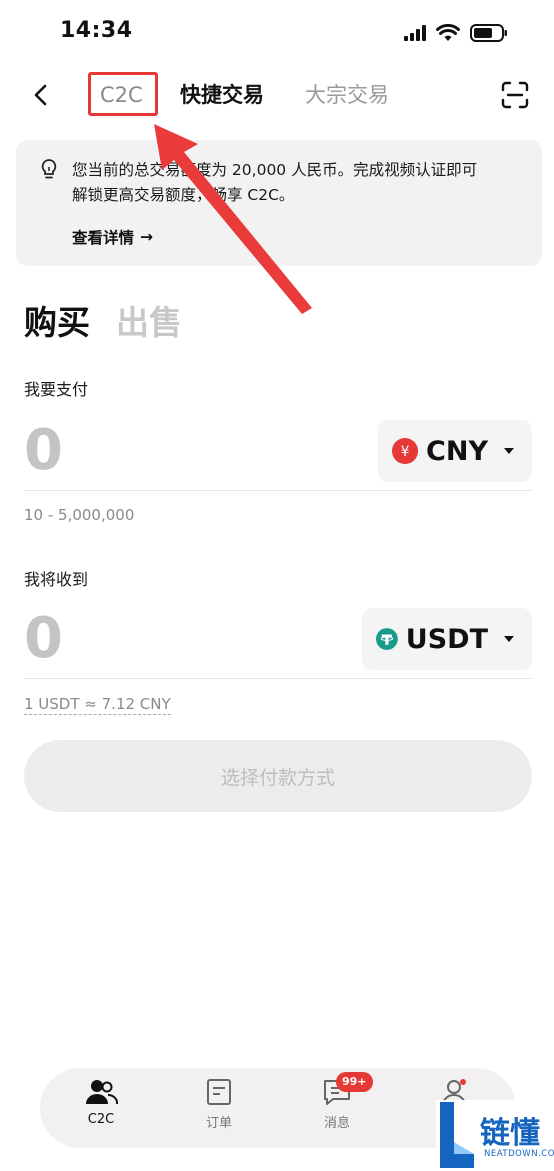 The image size is (554, 1171). I want to click on watermark-subtext: NEATDOWN.COM, so click(519, 1154).